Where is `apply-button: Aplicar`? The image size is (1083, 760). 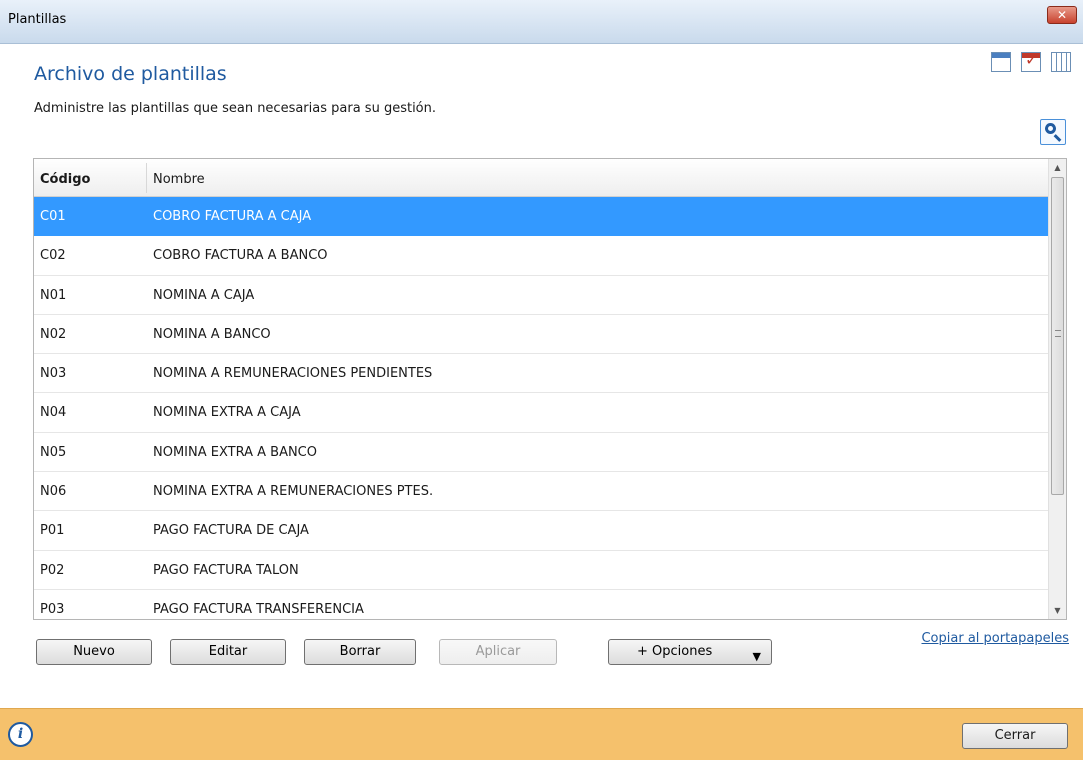 apply-button: Aplicar is located at coordinates (498, 652).